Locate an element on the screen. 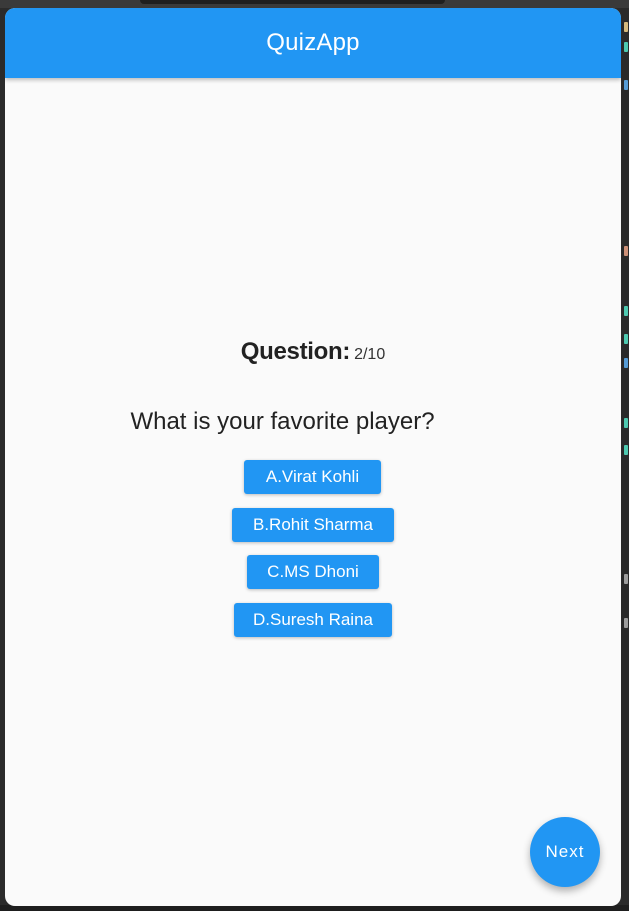  question-header: Question: 2/10 is located at coordinates (313, 352).